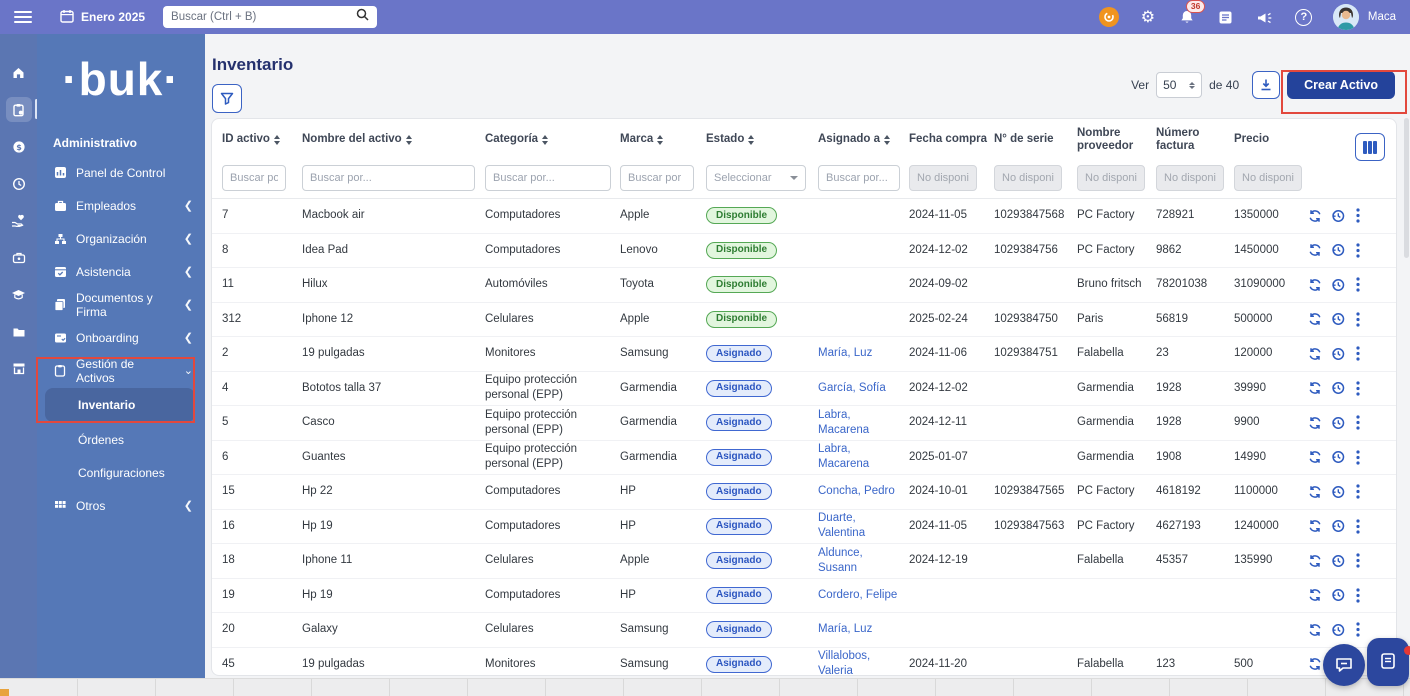  Describe the element at coordinates (756, 177) in the screenshot. I see `filter-status-select: Seleccionar` at that location.